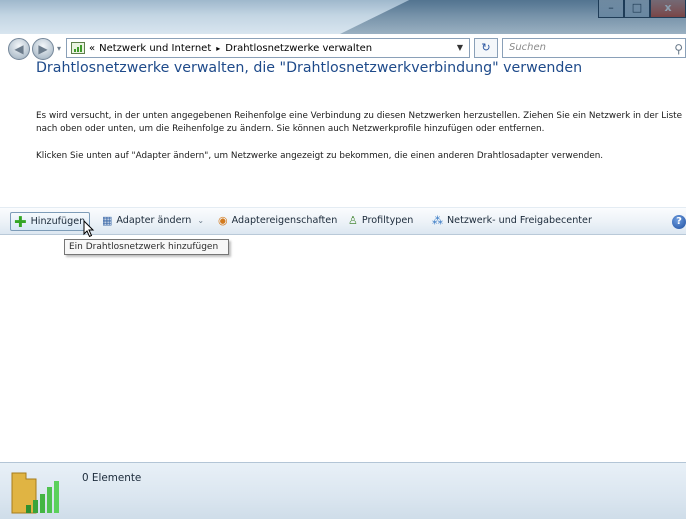 The width and height of the screenshot is (686, 519). Describe the element at coordinates (155, 48) in the screenshot. I see `breadcrumb-item-network-internet: Netzwerk und Internet` at that location.